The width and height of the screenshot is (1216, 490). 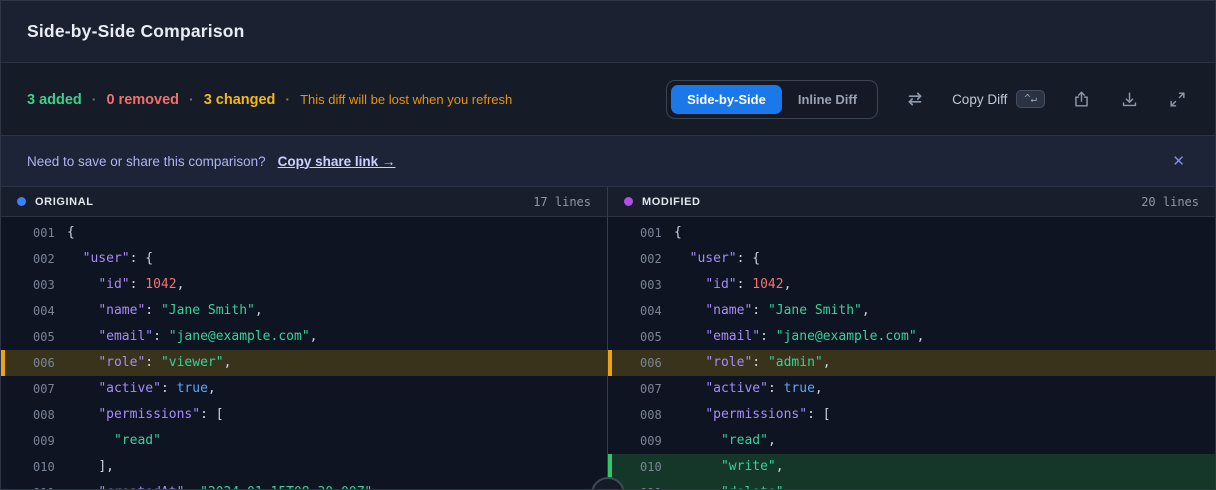 What do you see at coordinates (406, 99) in the screenshot?
I see `diff-volatile-note: This diff will be lost when you refresh` at bounding box center [406, 99].